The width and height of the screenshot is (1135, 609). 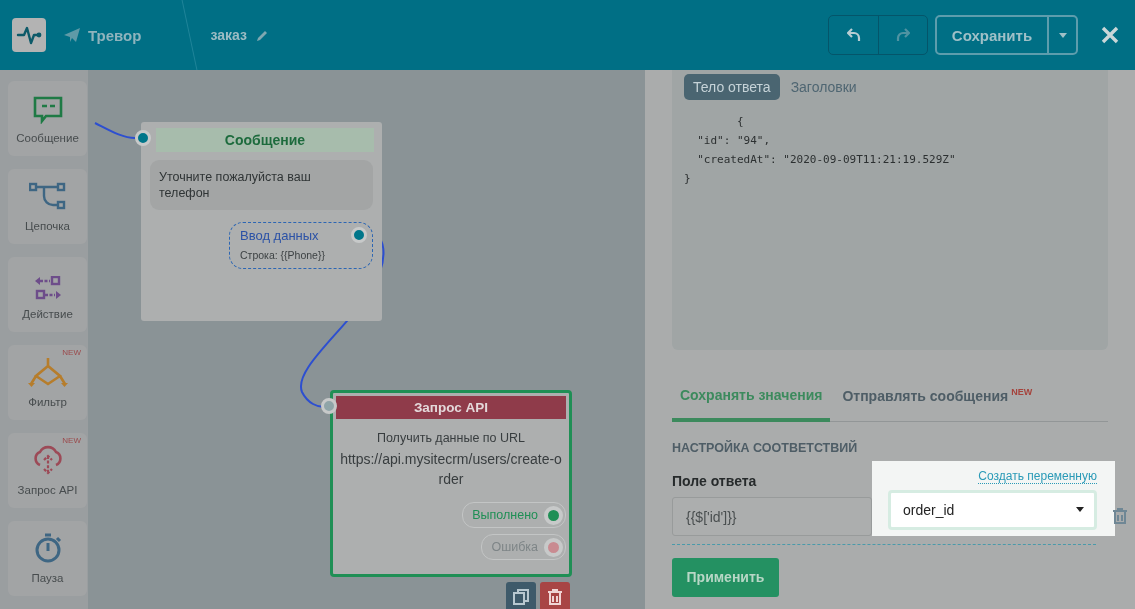 I want to click on block-tile: Действие, so click(x=47, y=294).